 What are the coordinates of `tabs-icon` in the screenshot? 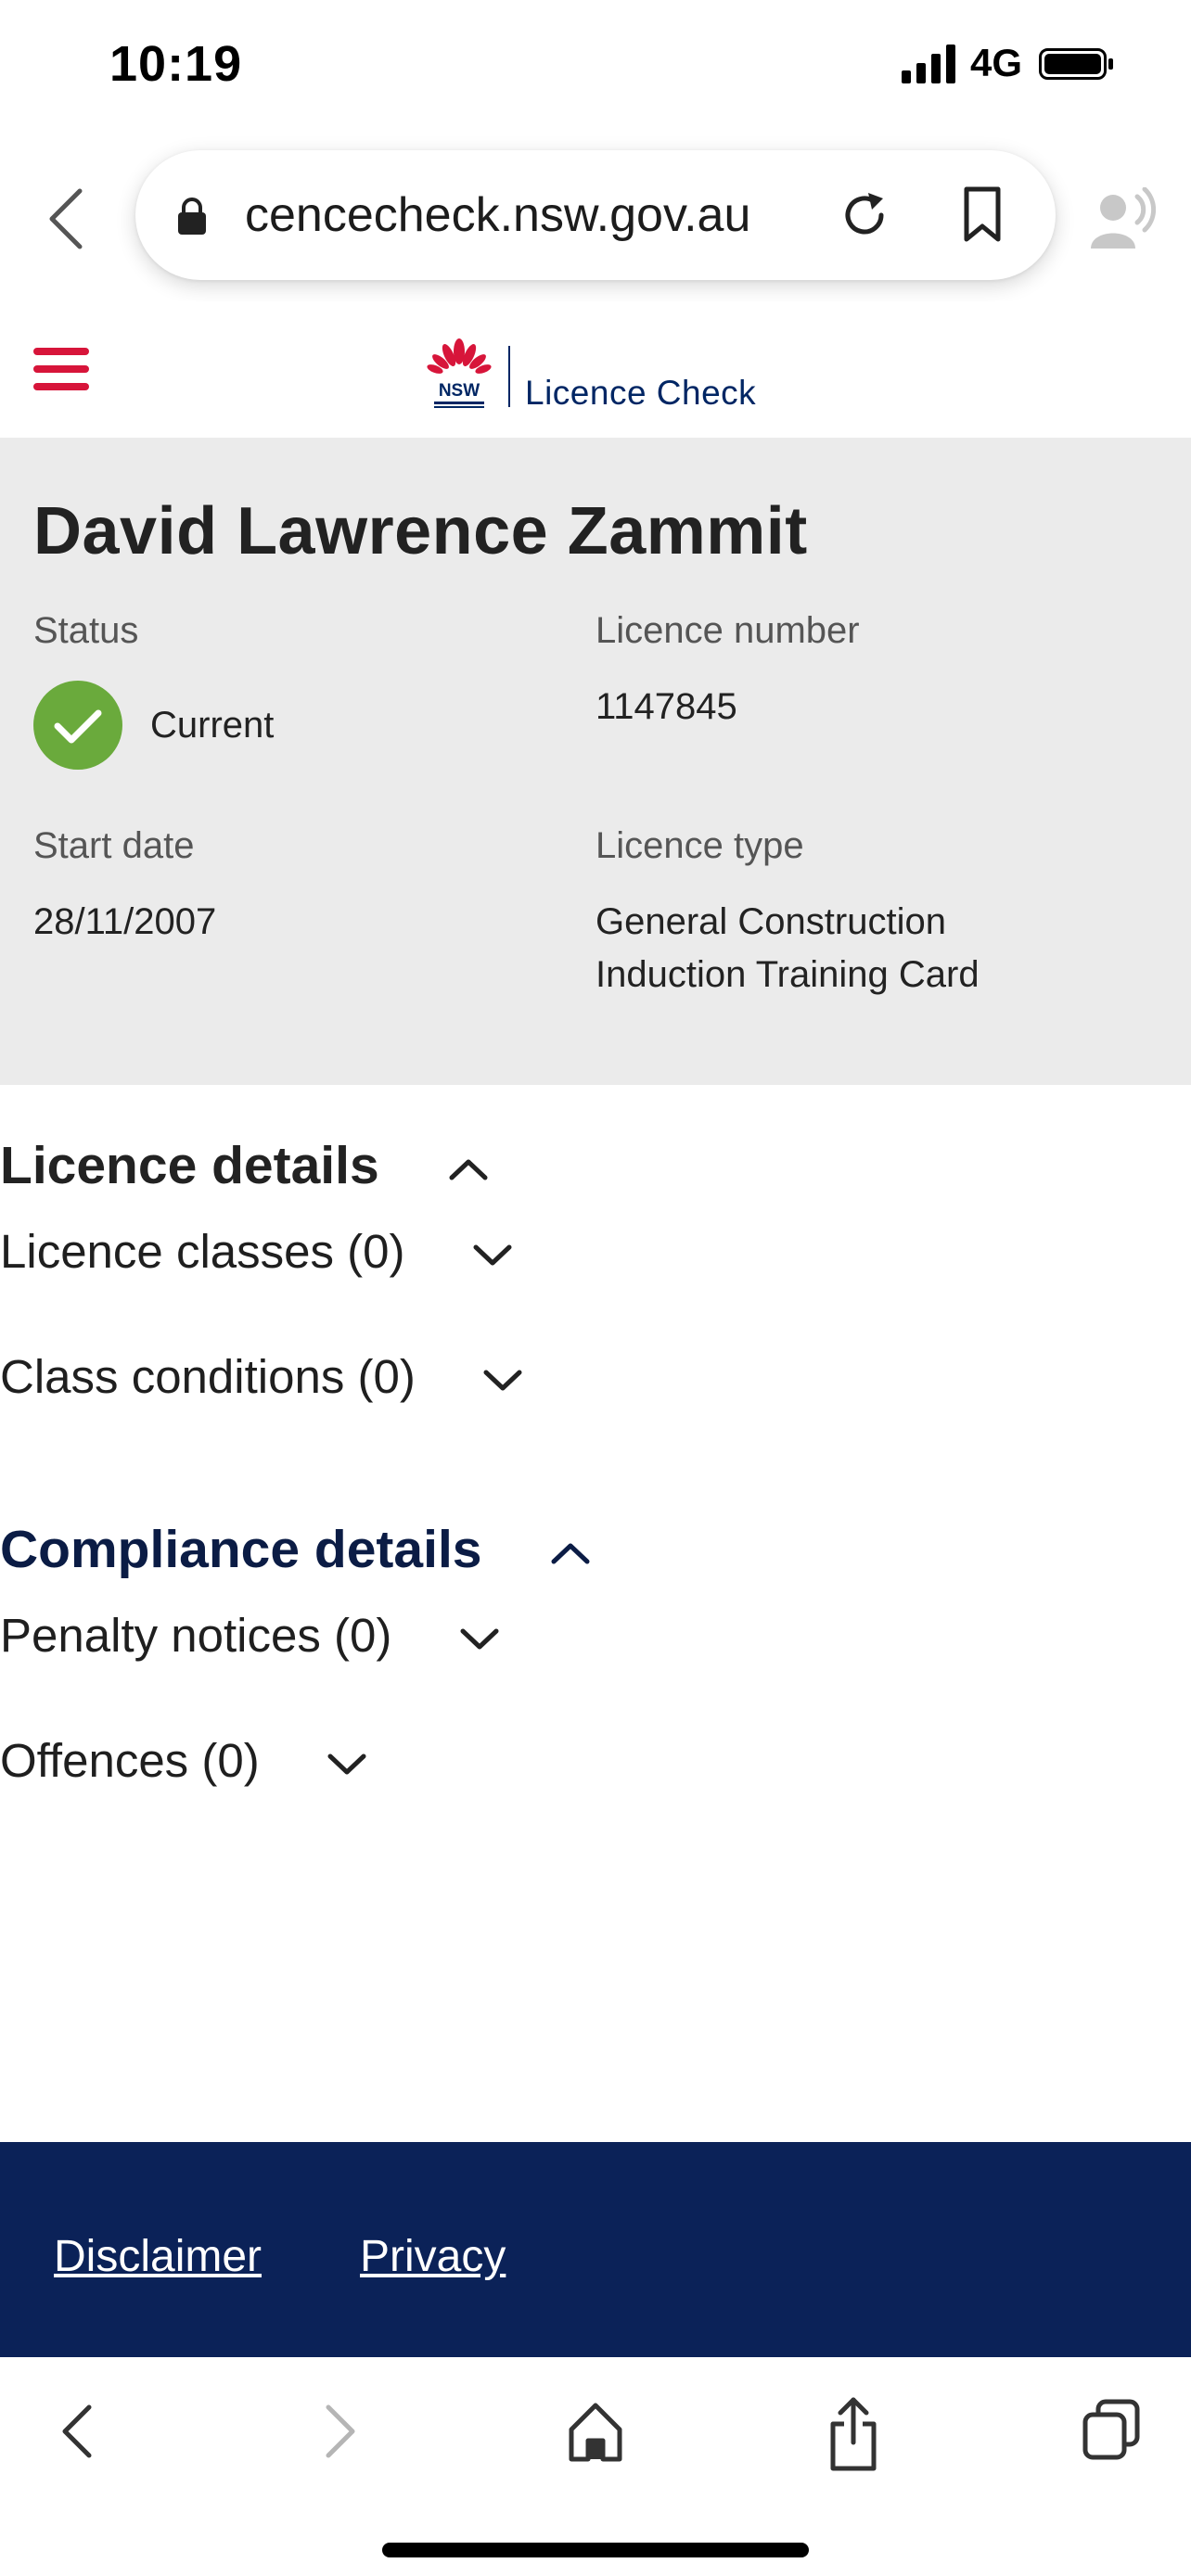 It's located at (1111, 2431).